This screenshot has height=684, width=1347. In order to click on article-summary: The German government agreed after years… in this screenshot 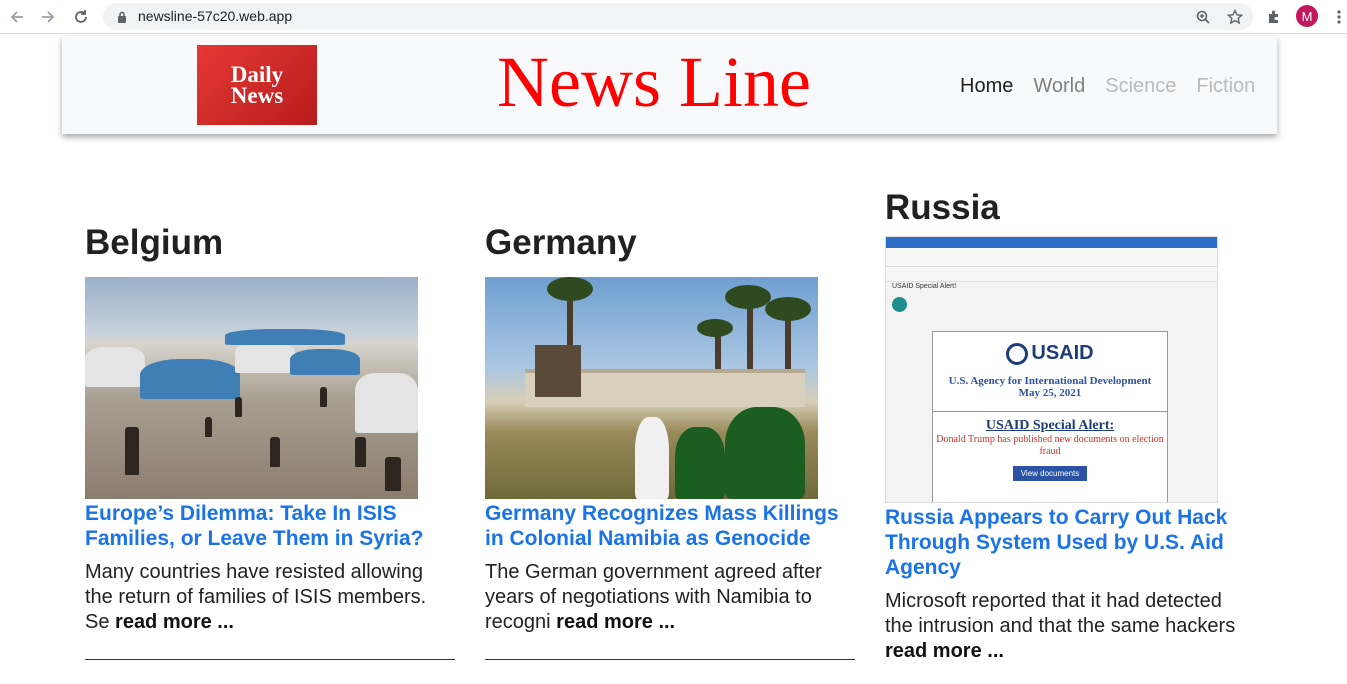, I will do `click(670, 597)`.